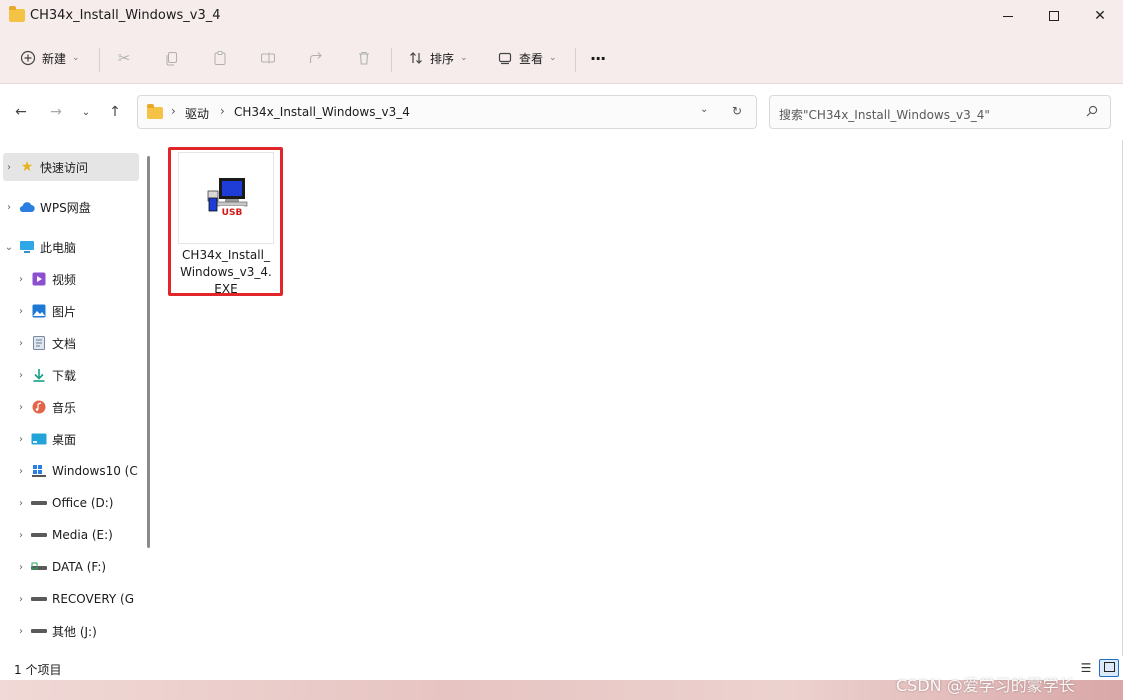 The height and width of the screenshot is (700, 1123). I want to click on search-box: 搜索"CH34x_Install_Windows_v3_4", so click(940, 112).